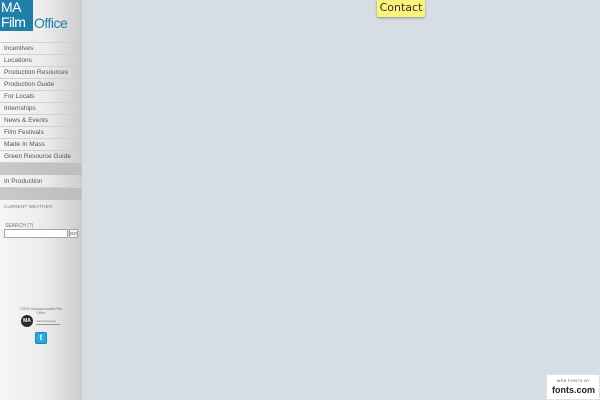  I want to click on logo-box: MA Film, so click(16, 15).